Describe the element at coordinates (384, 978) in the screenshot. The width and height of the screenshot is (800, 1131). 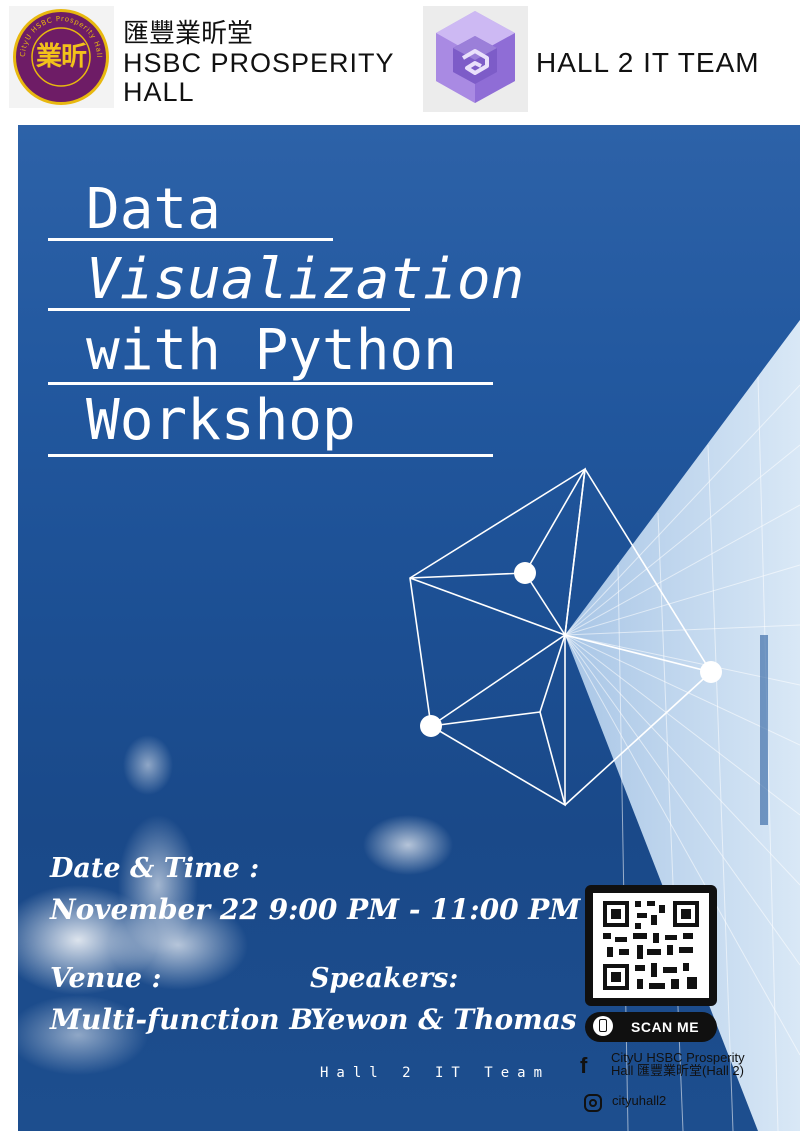
I see `speakers-label: Speakers:` at that location.